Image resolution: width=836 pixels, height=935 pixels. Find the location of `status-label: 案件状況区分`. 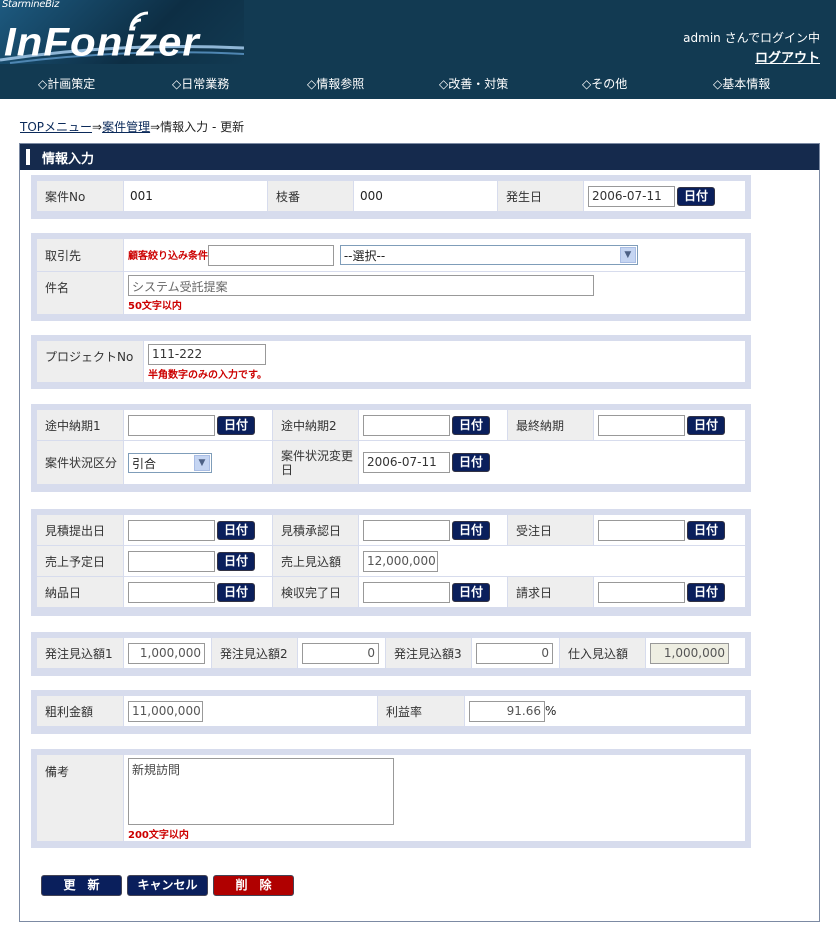

status-label: 案件状況区分 is located at coordinates (80, 462).